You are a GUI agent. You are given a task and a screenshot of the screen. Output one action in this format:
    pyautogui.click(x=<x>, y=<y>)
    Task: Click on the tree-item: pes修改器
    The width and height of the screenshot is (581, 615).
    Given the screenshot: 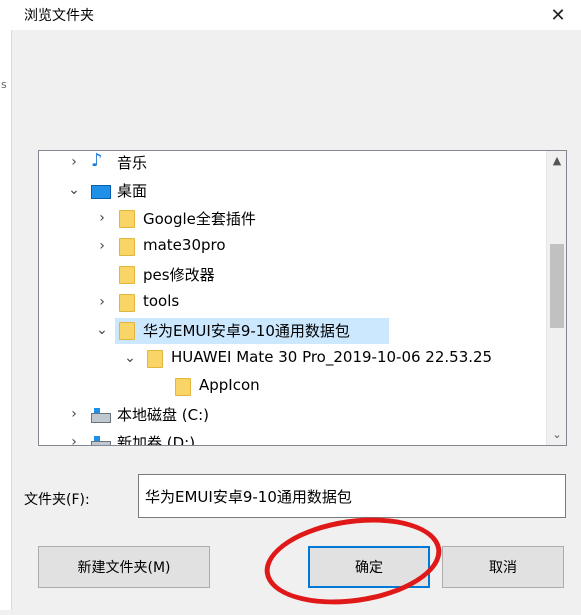 What is the action you would take?
    pyautogui.click(x=292, y=275)
    